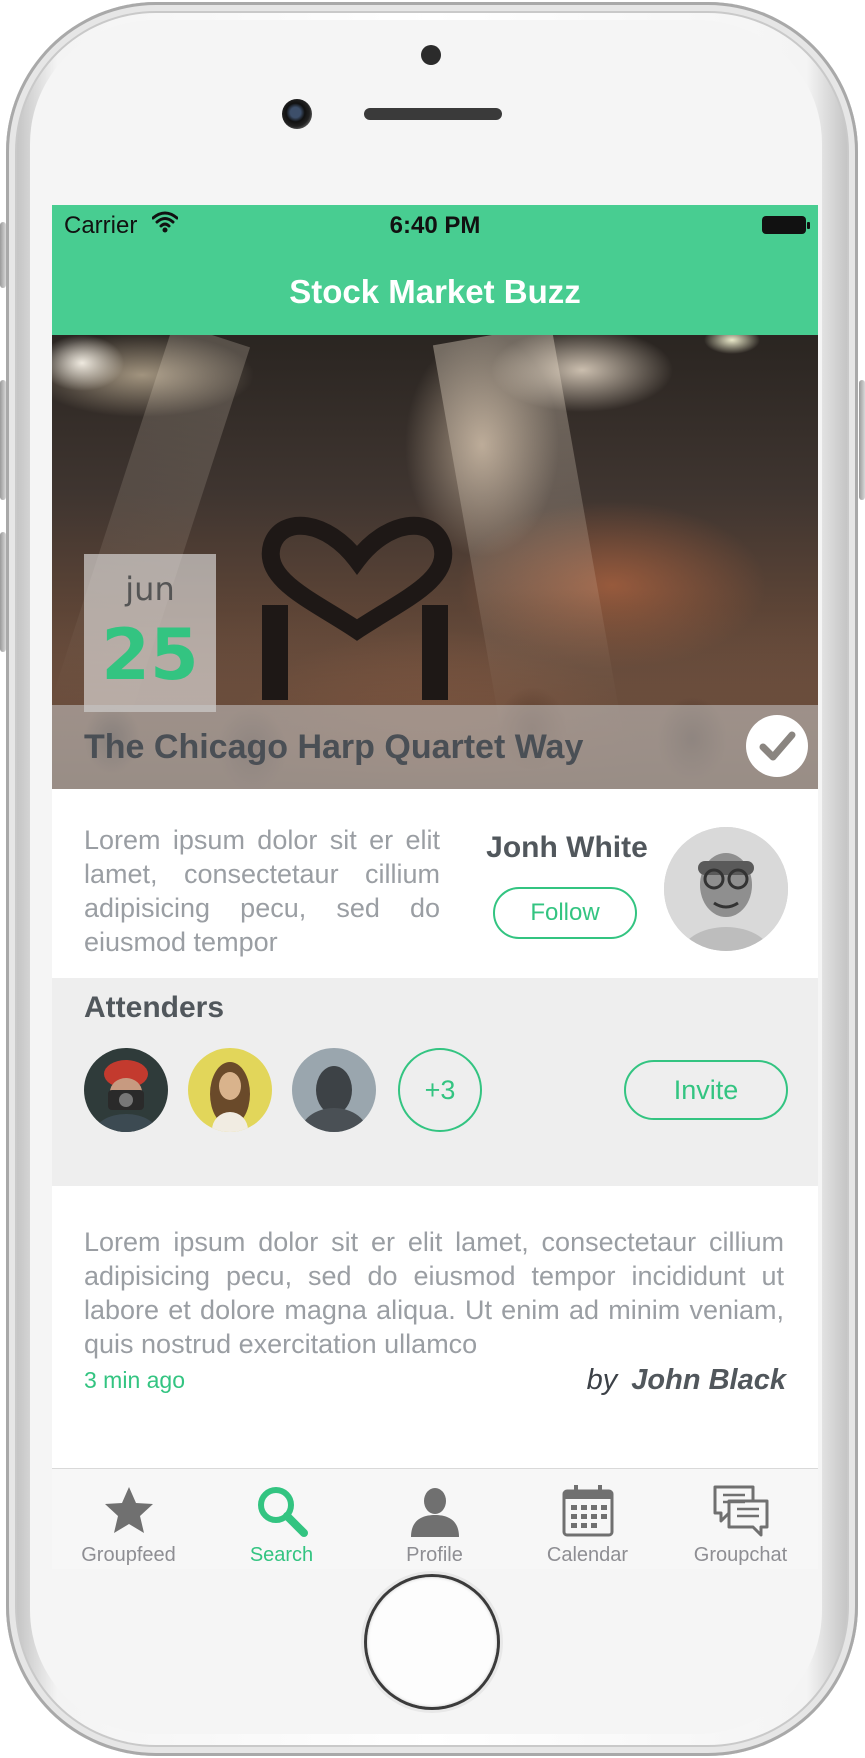  I want to click on front-camera, so click(297, 114).